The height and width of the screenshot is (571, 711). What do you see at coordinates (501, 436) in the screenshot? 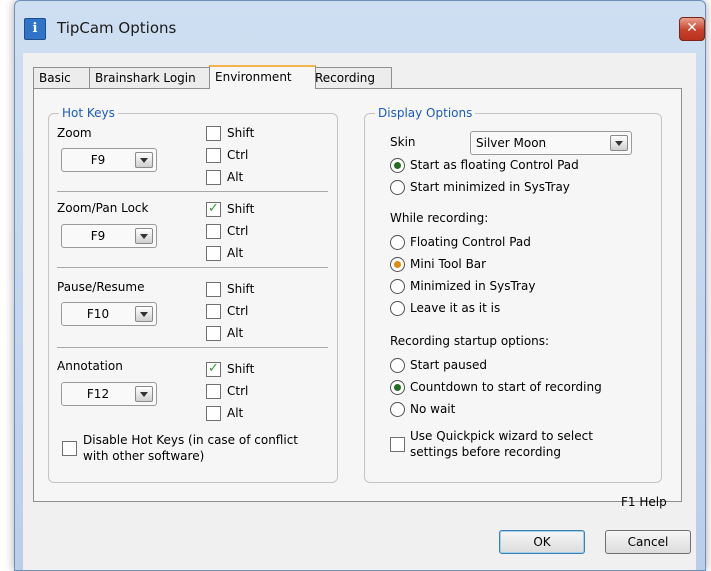
I see `quickpick-label-1: Use Quickpick wizard to select` at bounding box center [501, 436].